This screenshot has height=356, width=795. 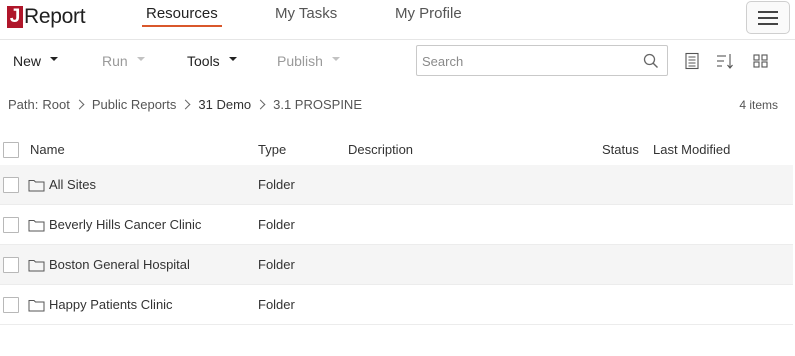 What do you see at coordinates (306, 13) in the screenshot?
I see `tab-my-tasks: My Tasks` at bounding box center [306, 13].